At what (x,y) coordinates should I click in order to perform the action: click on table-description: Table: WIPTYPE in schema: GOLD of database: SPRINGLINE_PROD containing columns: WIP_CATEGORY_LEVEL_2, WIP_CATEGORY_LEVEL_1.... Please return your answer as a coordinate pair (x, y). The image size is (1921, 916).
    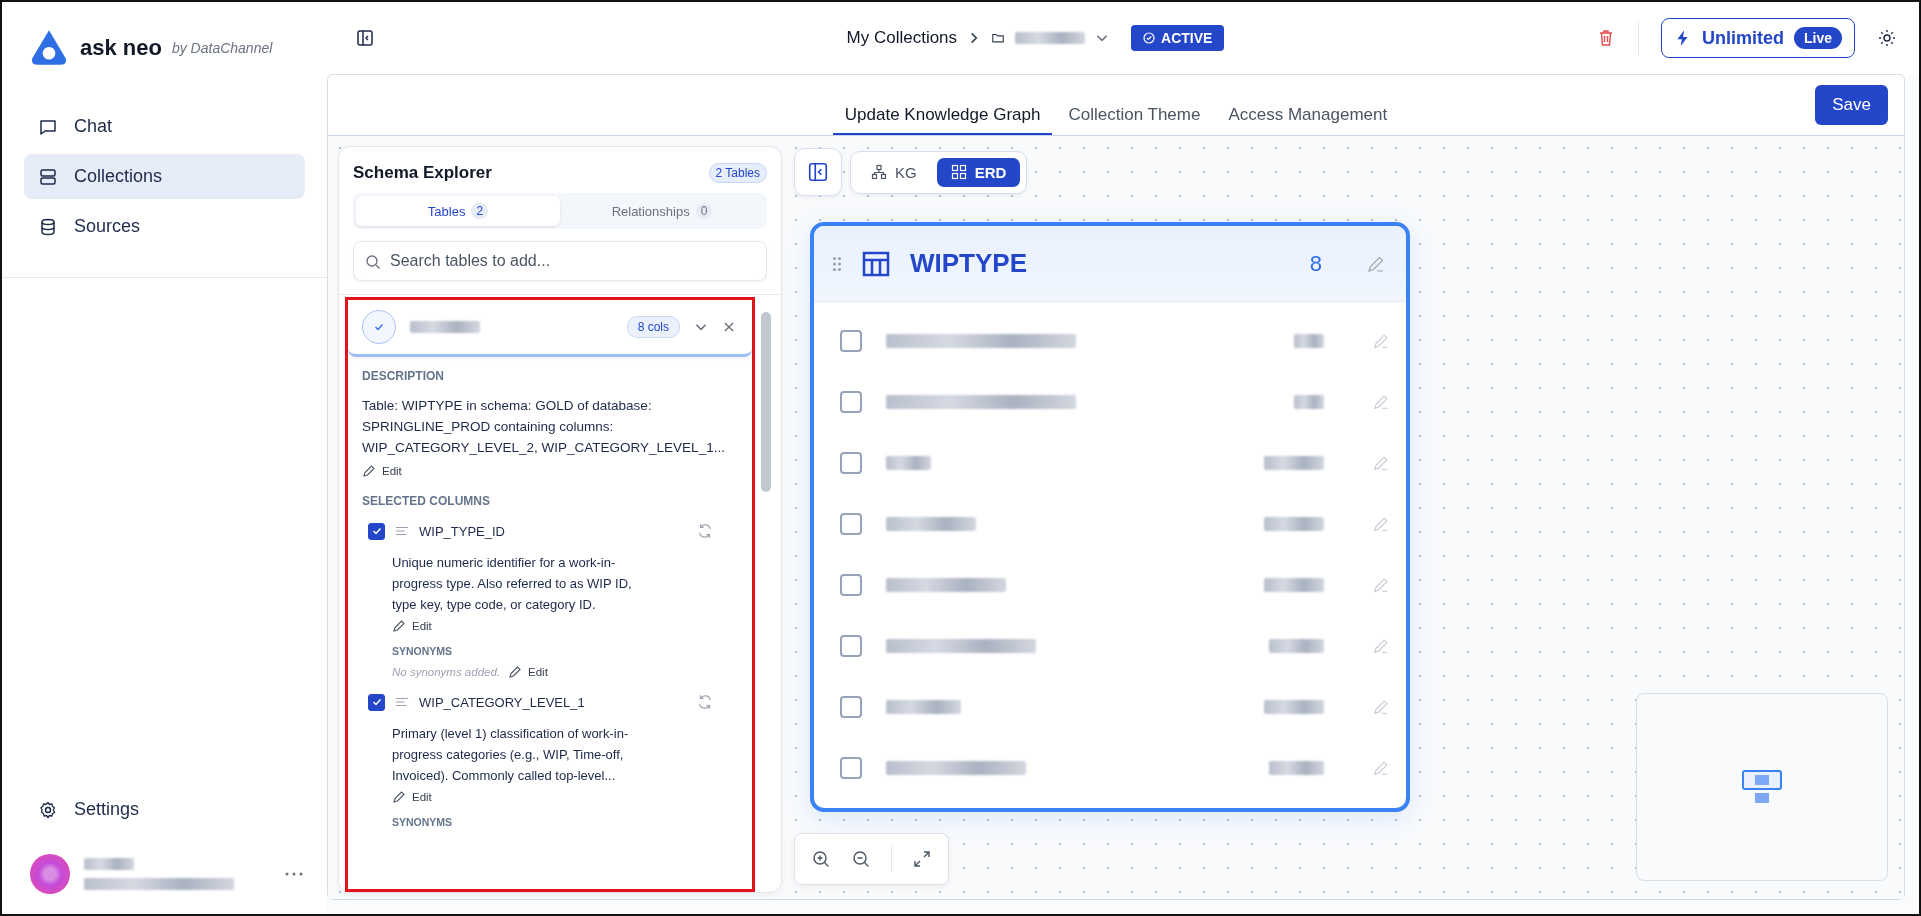
    Looking at the image, I should click on (544, 427).